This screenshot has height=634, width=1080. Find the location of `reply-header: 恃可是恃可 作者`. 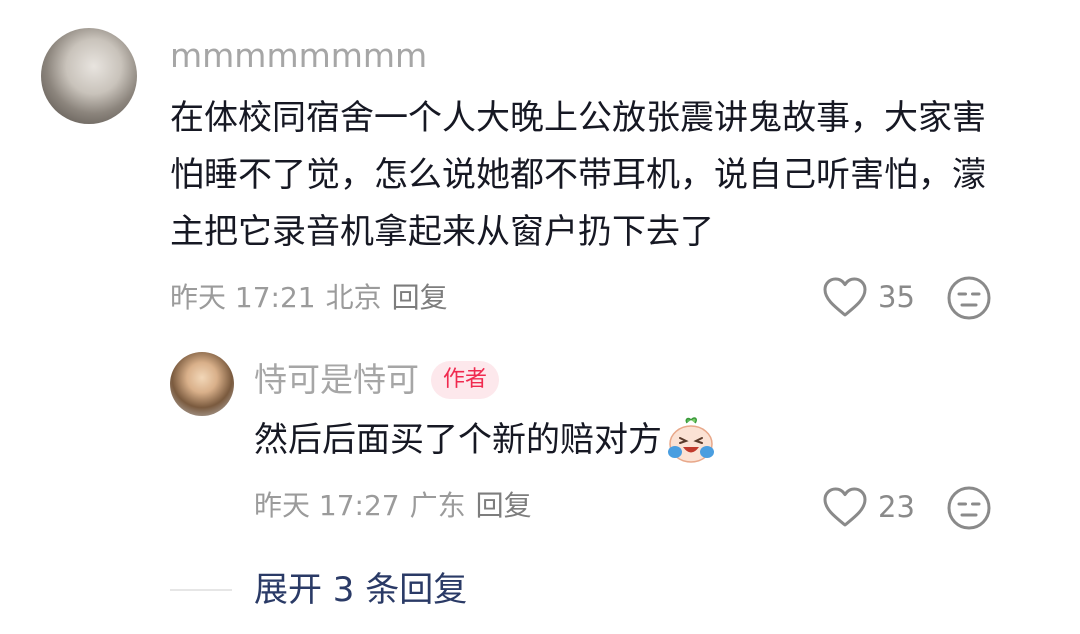

reply-header: 恃可是恃可 作者 is located at coordinates (377, 380).